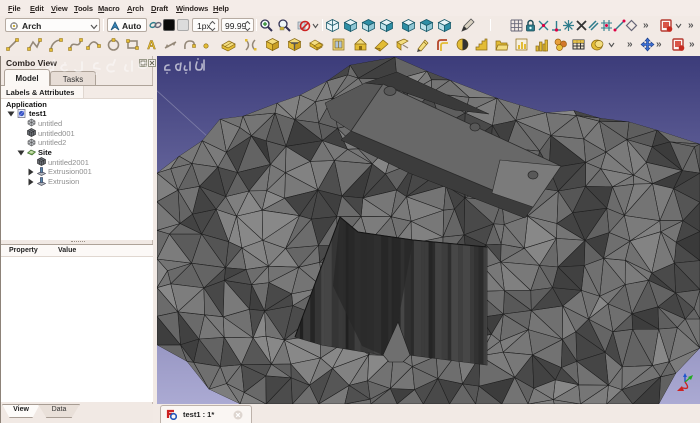 This screenshot has height=423, width=700. What do you see at coordinates (151, 45) in the screenshot?
I see `svg-text: A` at bounding box center [151, 45].